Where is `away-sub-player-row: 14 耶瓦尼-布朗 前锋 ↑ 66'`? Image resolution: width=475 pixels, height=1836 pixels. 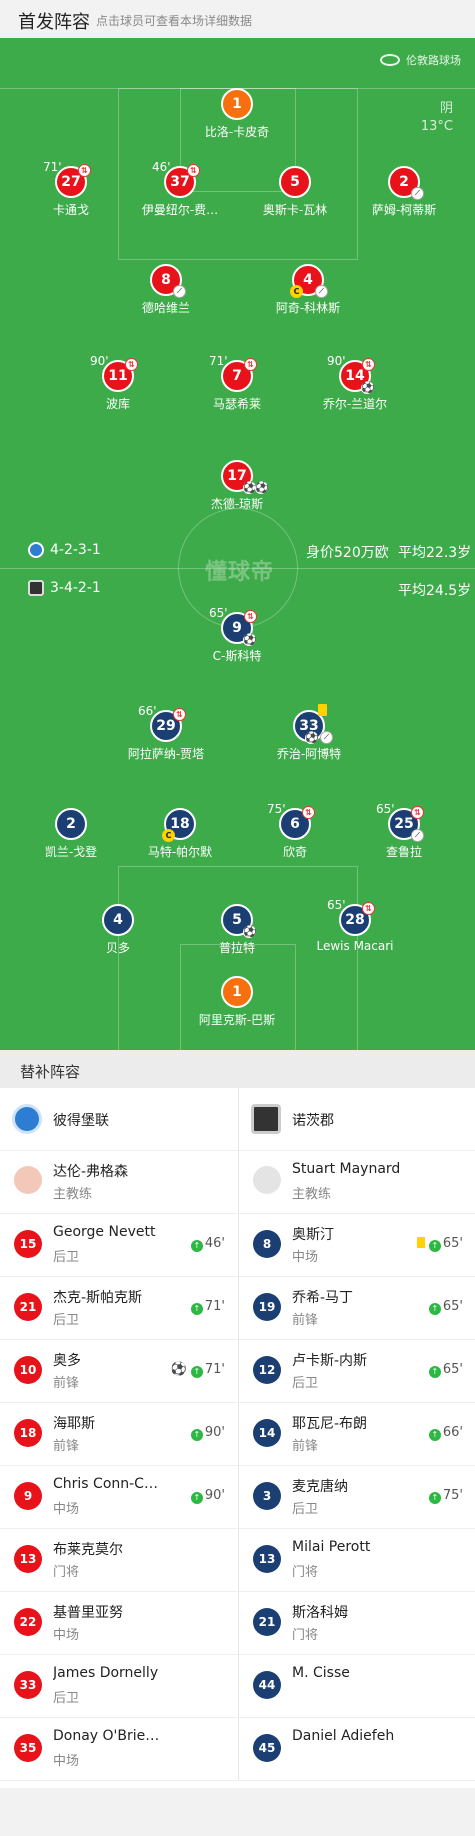 away-sub-player-row: 14 耶瓦尼-布朗 前锋 ↑ 66' is located at coordinates (357, 1434).